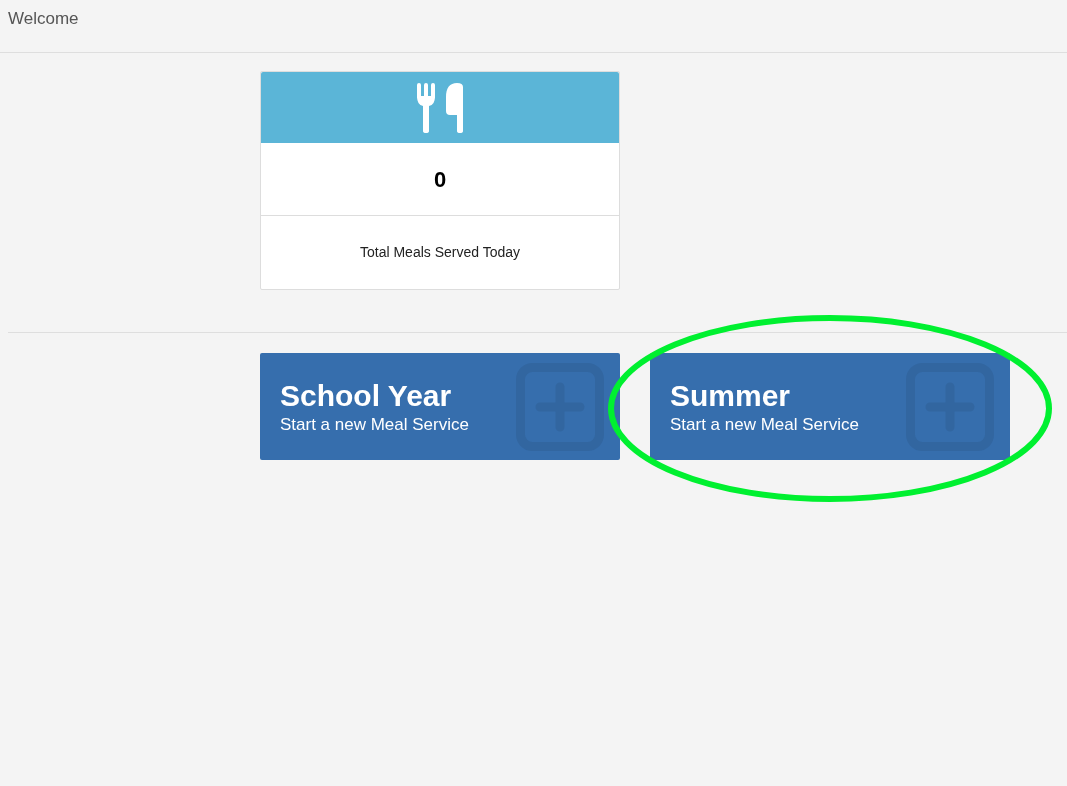  What do you see at coordinates (440, 179) in the screenshot?
I see `meals-count: 0` at bounding box center [440, 179].